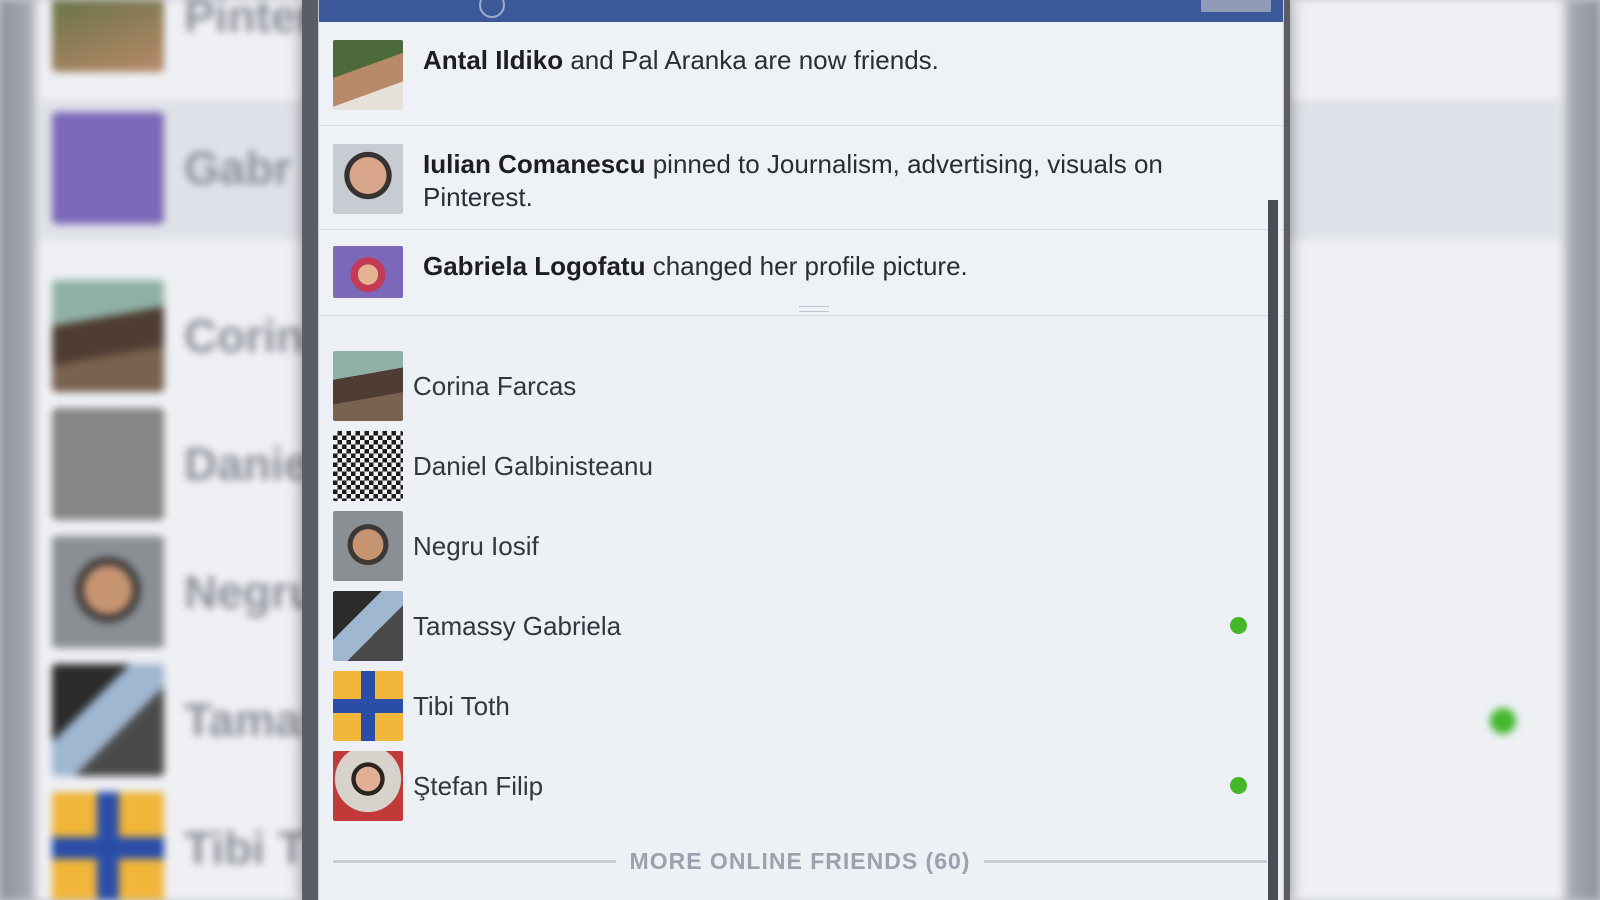  What do you see at coordinates (517, 625) in the screenshot?
I see `friend-name: Tamassy Gabriela` at bounding box center [517, 625].